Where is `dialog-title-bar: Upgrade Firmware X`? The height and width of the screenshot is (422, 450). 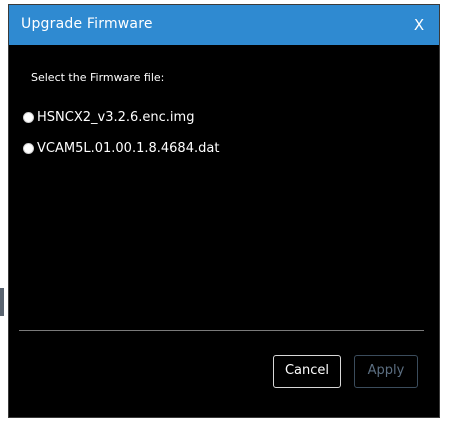 dialog-title-bar: Upgrade Firmware X is located at coordinates (224, 25).